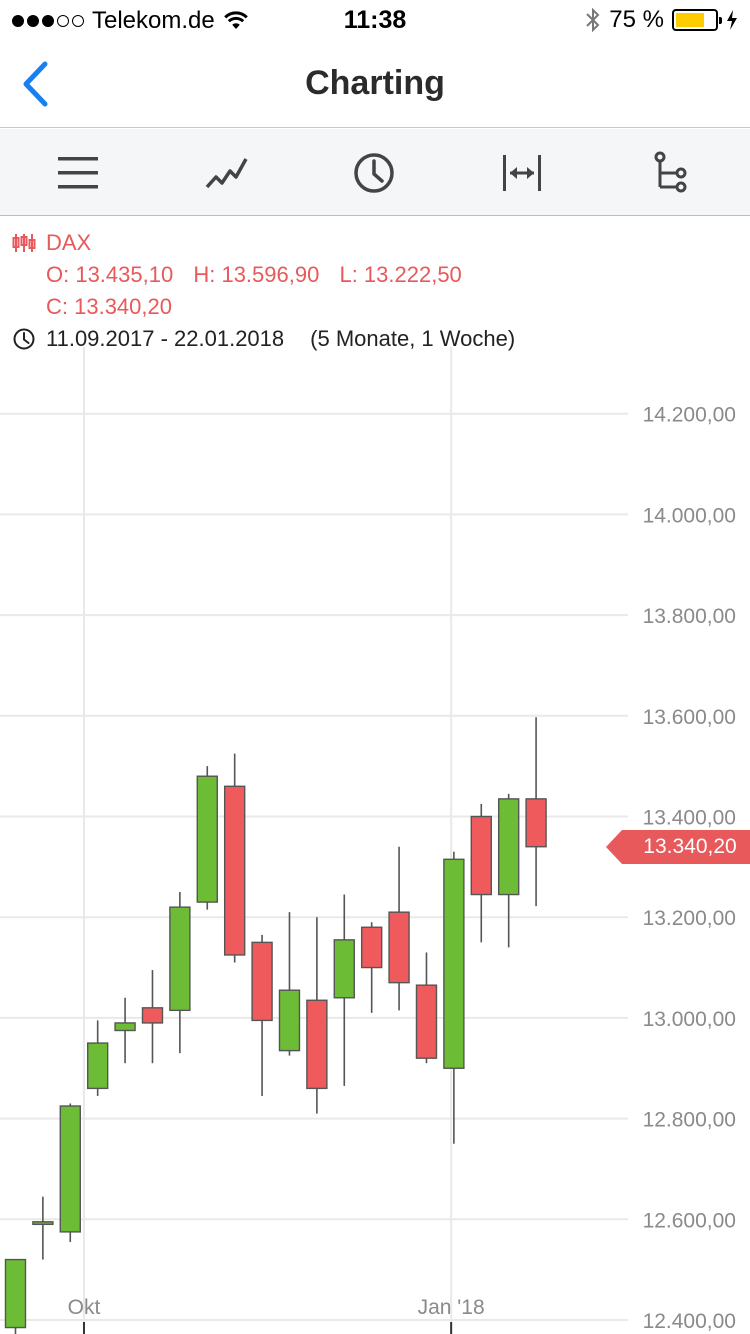 The image size is (750, 1334). I want to click on battery-icon, so click(697, 20).